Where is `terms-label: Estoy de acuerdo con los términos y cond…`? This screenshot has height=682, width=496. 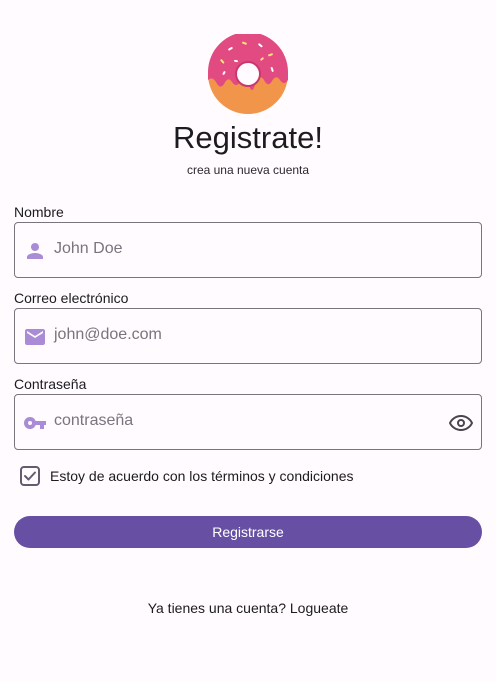
terms-label: Estoy de acuerdo con los términos y cond… is located at coordinates (230, 476).